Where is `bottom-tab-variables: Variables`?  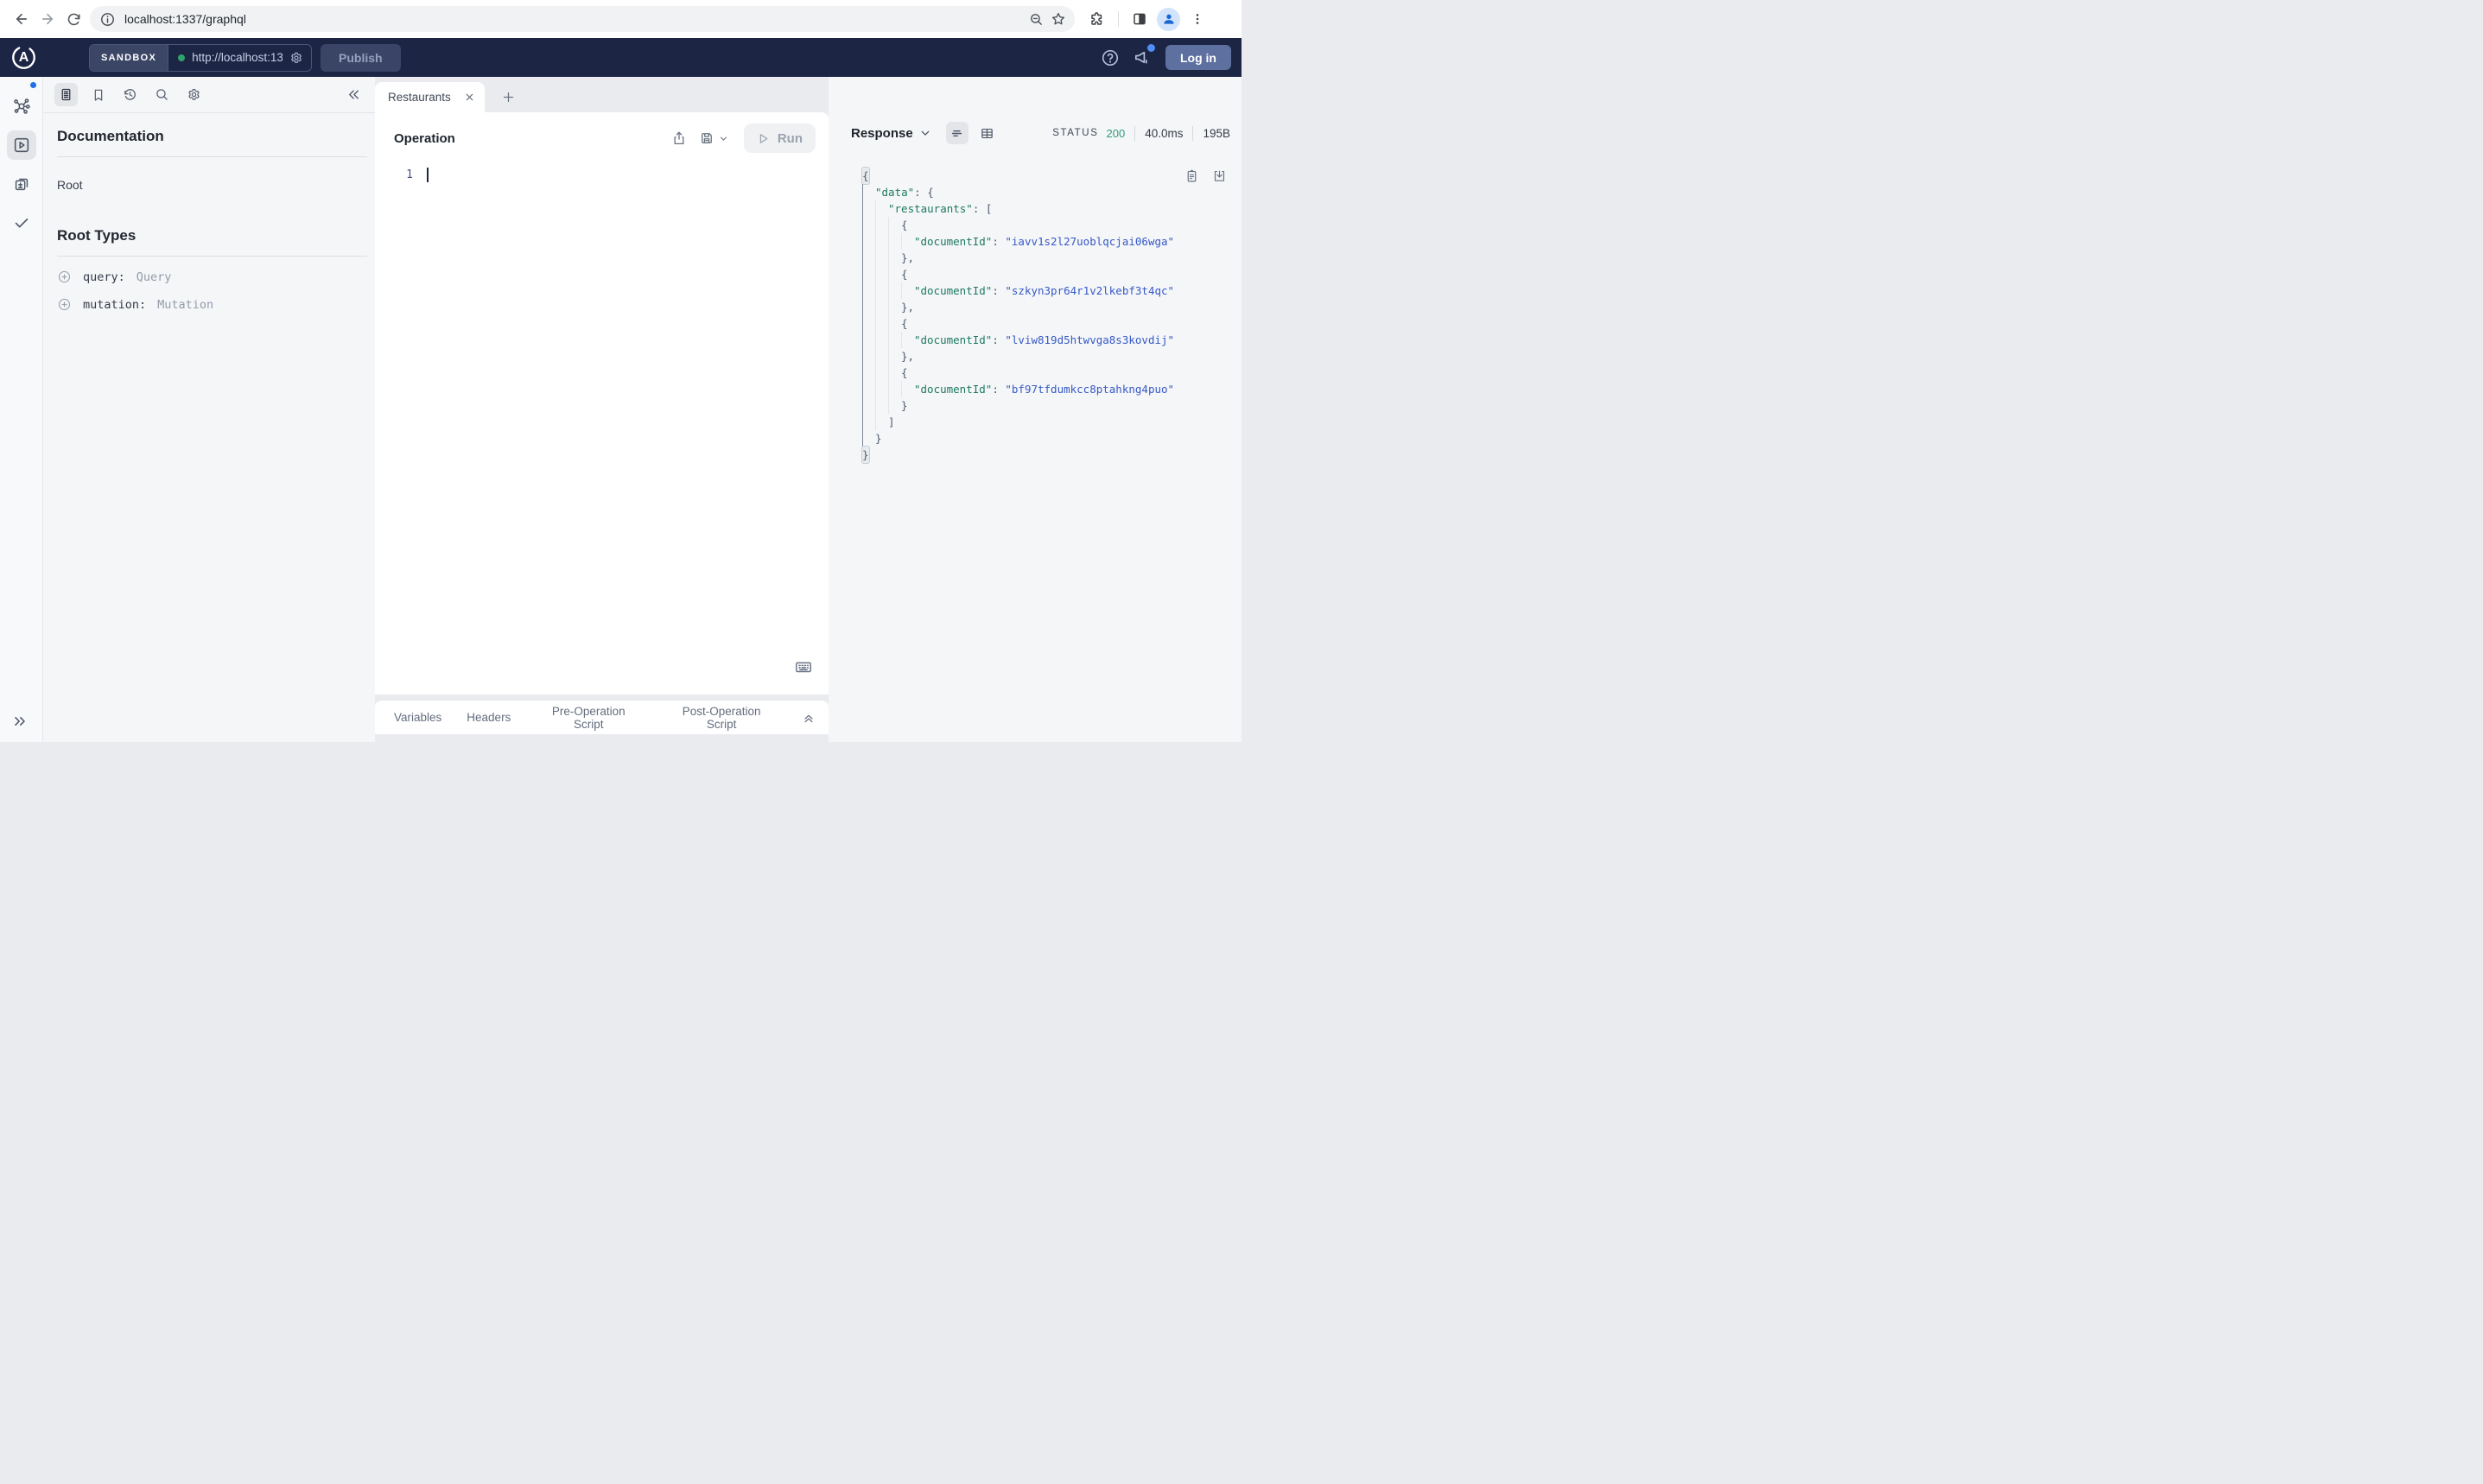 bottom-tab-variables: Variables is located at coordinates (418, 717).